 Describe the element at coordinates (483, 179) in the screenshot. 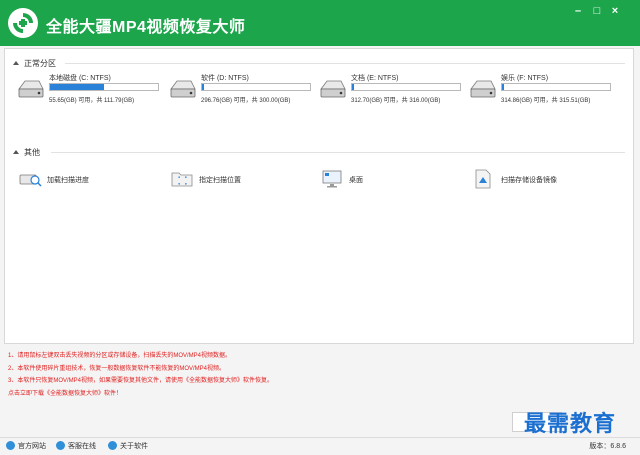

I see `device-image-icon` at that location.